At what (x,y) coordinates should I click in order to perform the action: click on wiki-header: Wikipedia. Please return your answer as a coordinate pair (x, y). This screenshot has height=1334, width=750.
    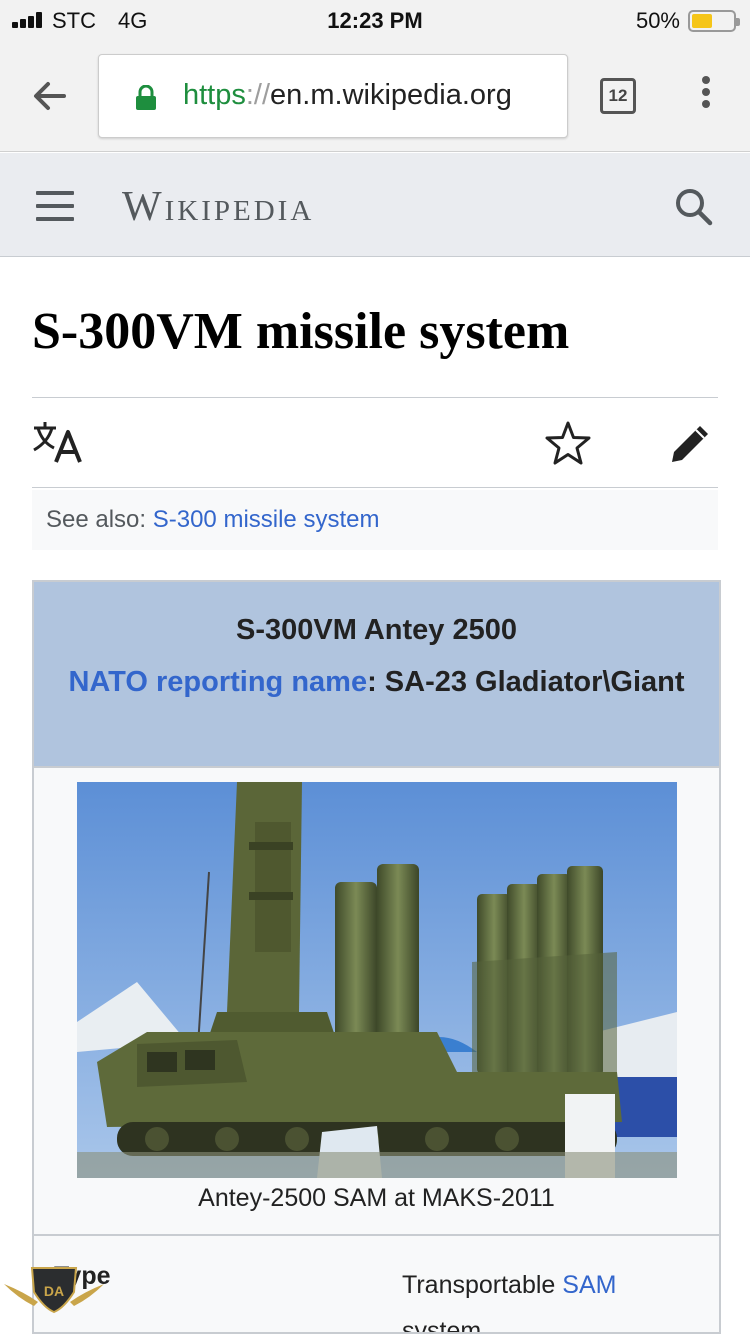
    Looking at the image, I should click on (375, 205).